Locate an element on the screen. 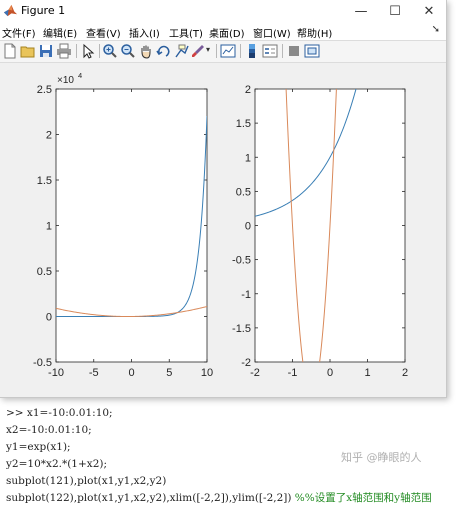  menu-help: 帮助(H) is located at coordinates (314, 32).